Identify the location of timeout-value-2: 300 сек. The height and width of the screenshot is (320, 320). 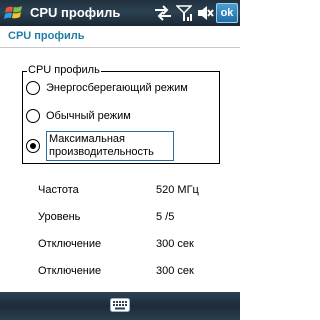
(175, 271).